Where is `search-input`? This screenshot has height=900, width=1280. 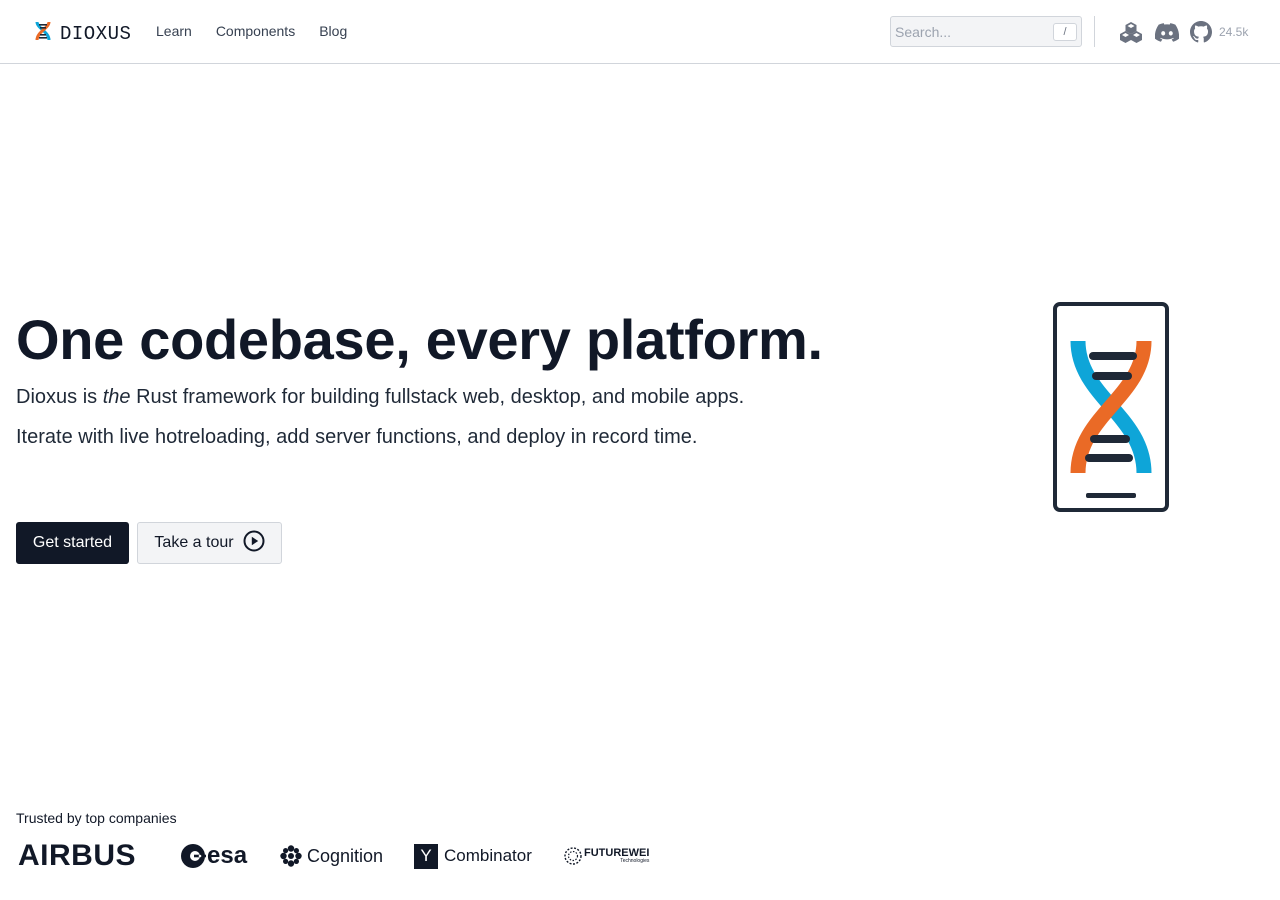
search-input is located at coordinates (966, 31).